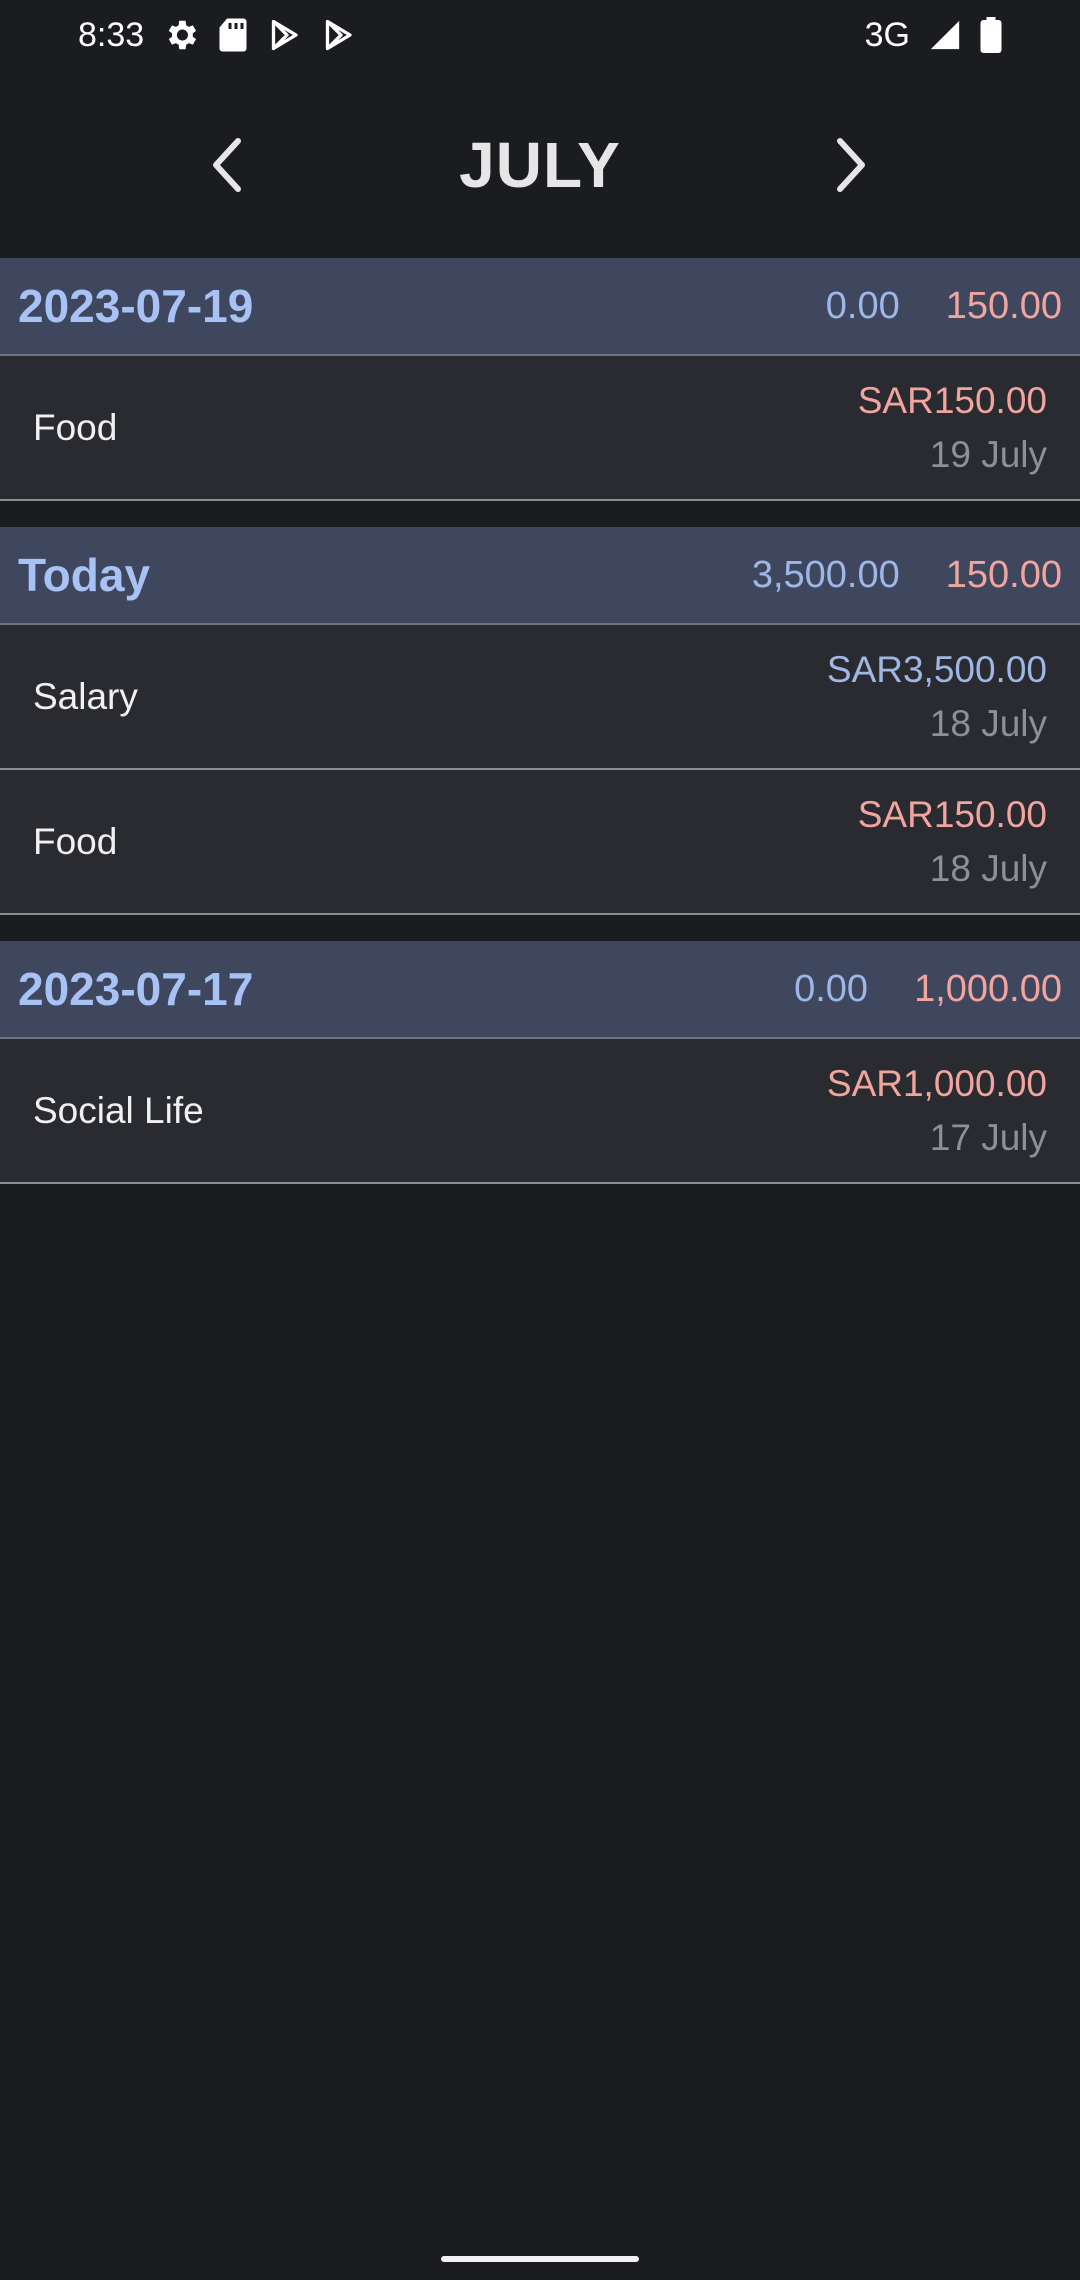  I want to click on month-title: JULY, so click(540, 165).